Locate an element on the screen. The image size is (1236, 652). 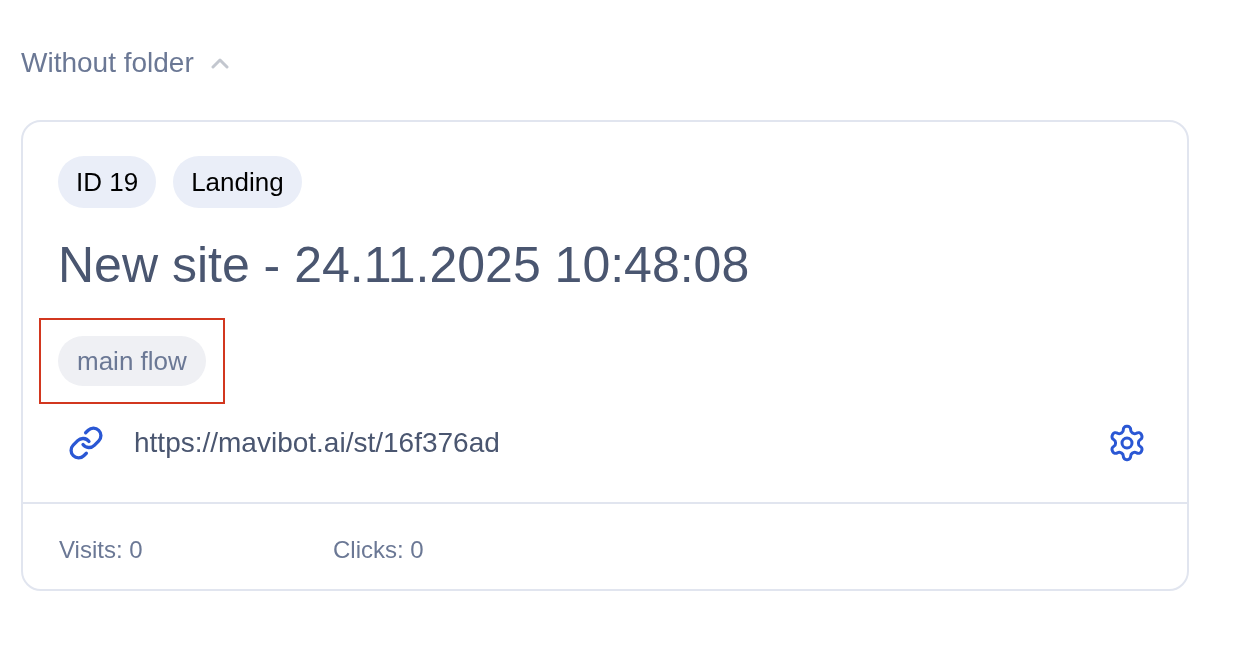
folder-title: Without folder is located at coordinates (107, 63).